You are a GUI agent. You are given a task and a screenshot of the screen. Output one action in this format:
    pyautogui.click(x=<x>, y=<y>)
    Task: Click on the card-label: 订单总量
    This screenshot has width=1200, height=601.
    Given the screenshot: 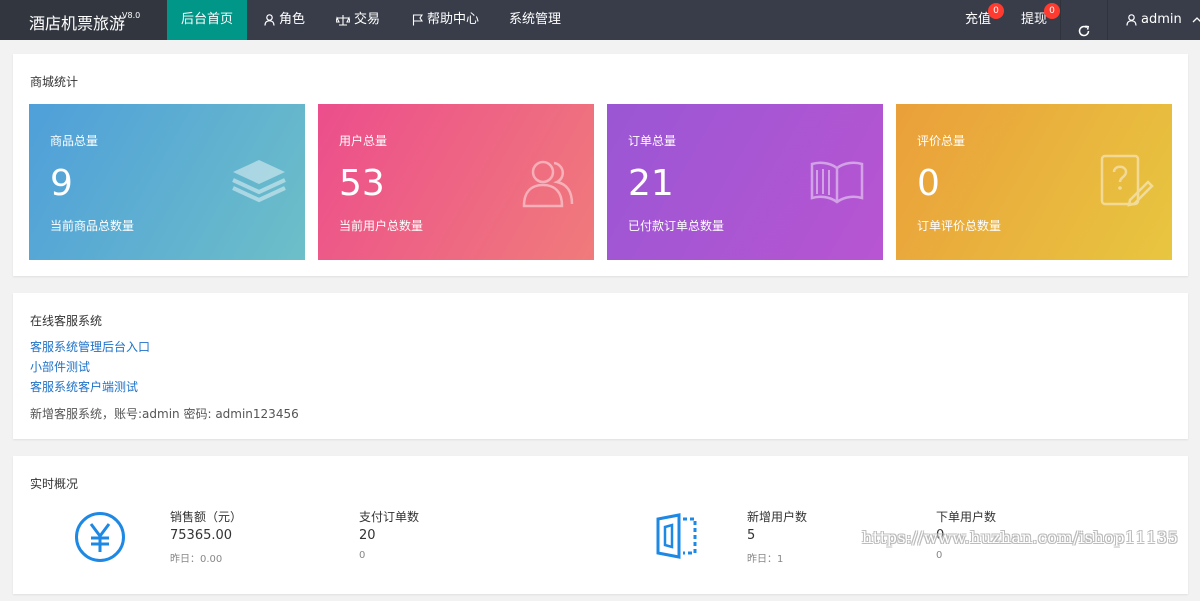 What is the action you would take?
    pyautogui.click(x=652, y=141)
    